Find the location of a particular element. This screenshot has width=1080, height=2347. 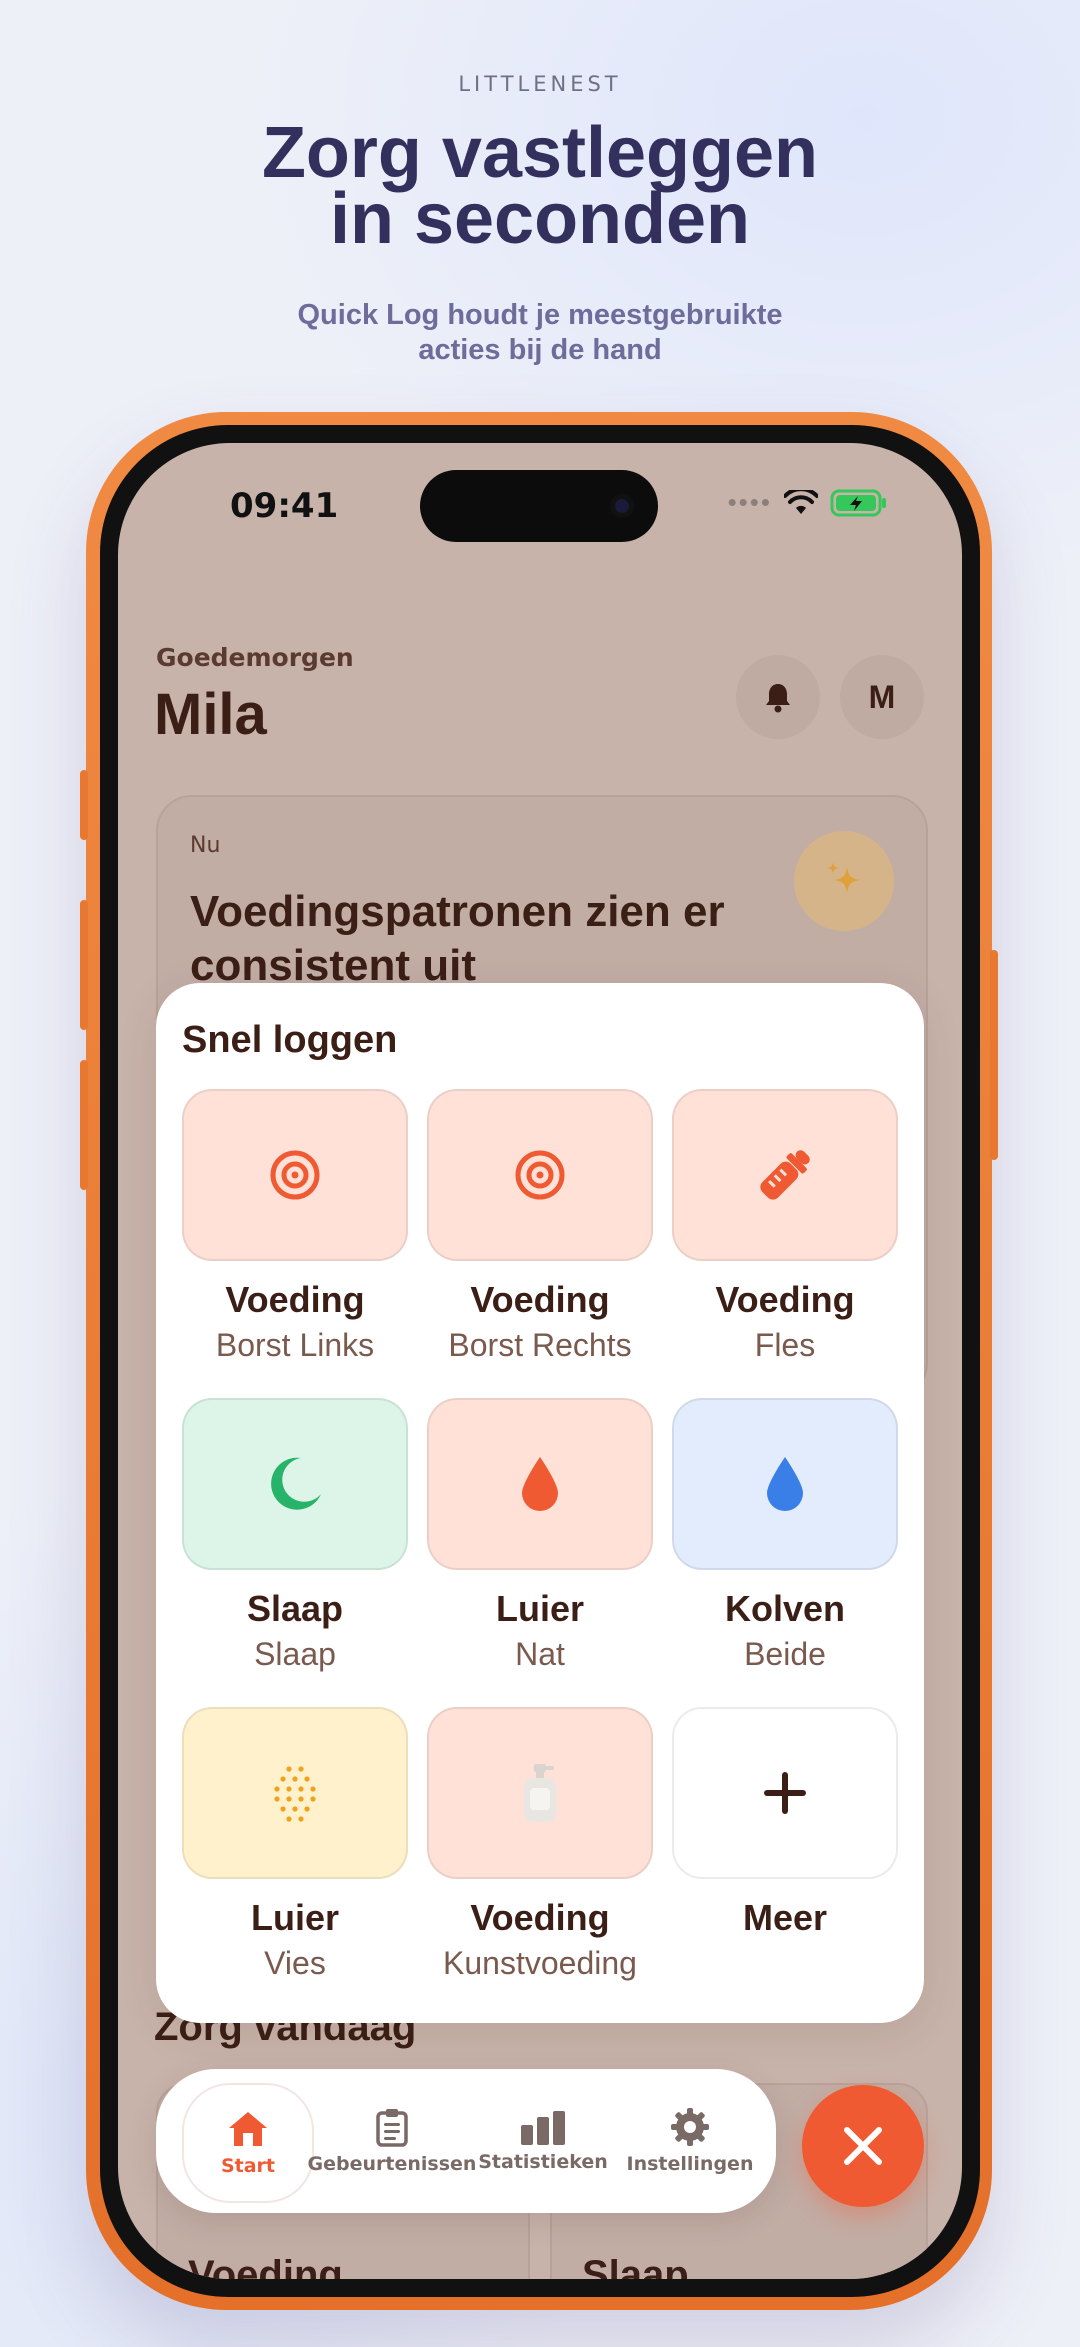

moon-icon is located at coordinates (296, 1483).